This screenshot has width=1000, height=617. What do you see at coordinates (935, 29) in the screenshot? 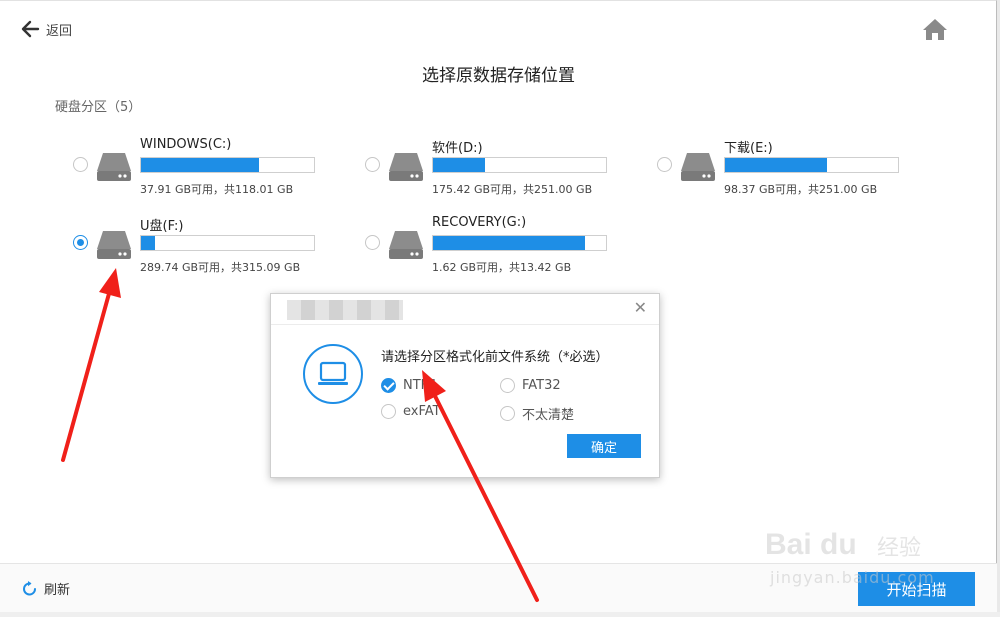
I see `home-icon` at bounding box center [935, 29].